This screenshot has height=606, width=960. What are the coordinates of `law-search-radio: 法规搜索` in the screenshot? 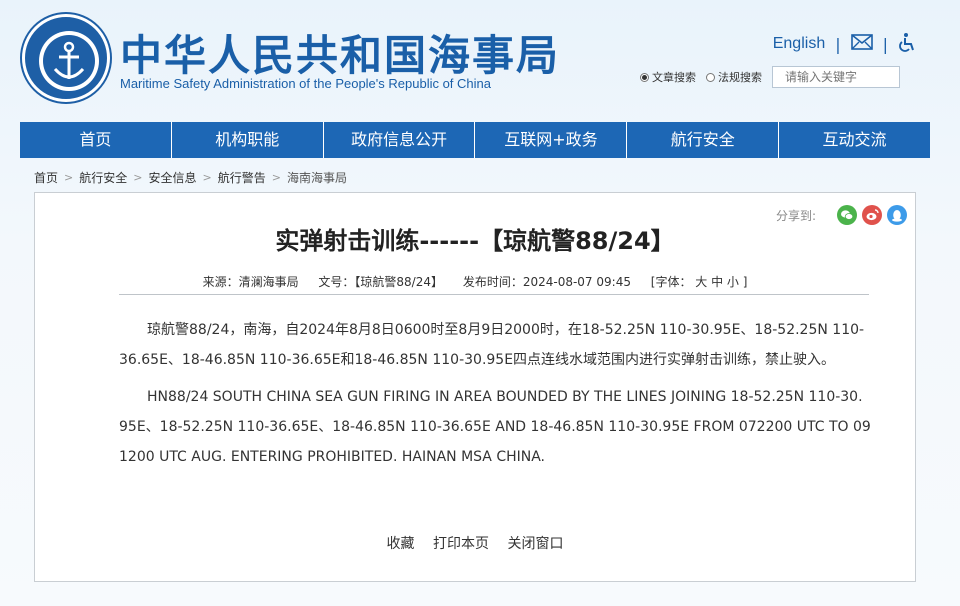 It's located at (734, 77).